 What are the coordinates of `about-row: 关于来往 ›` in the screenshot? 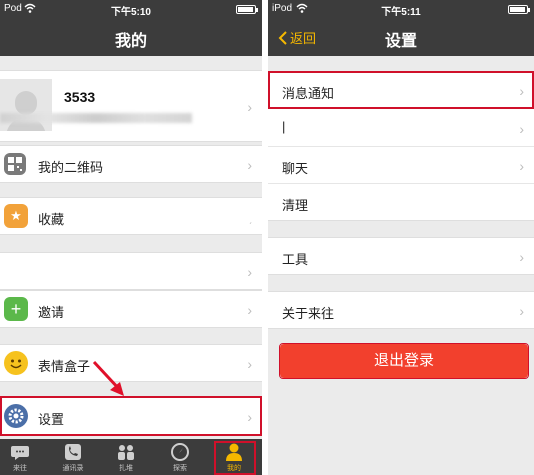 It's located at (401, 310).